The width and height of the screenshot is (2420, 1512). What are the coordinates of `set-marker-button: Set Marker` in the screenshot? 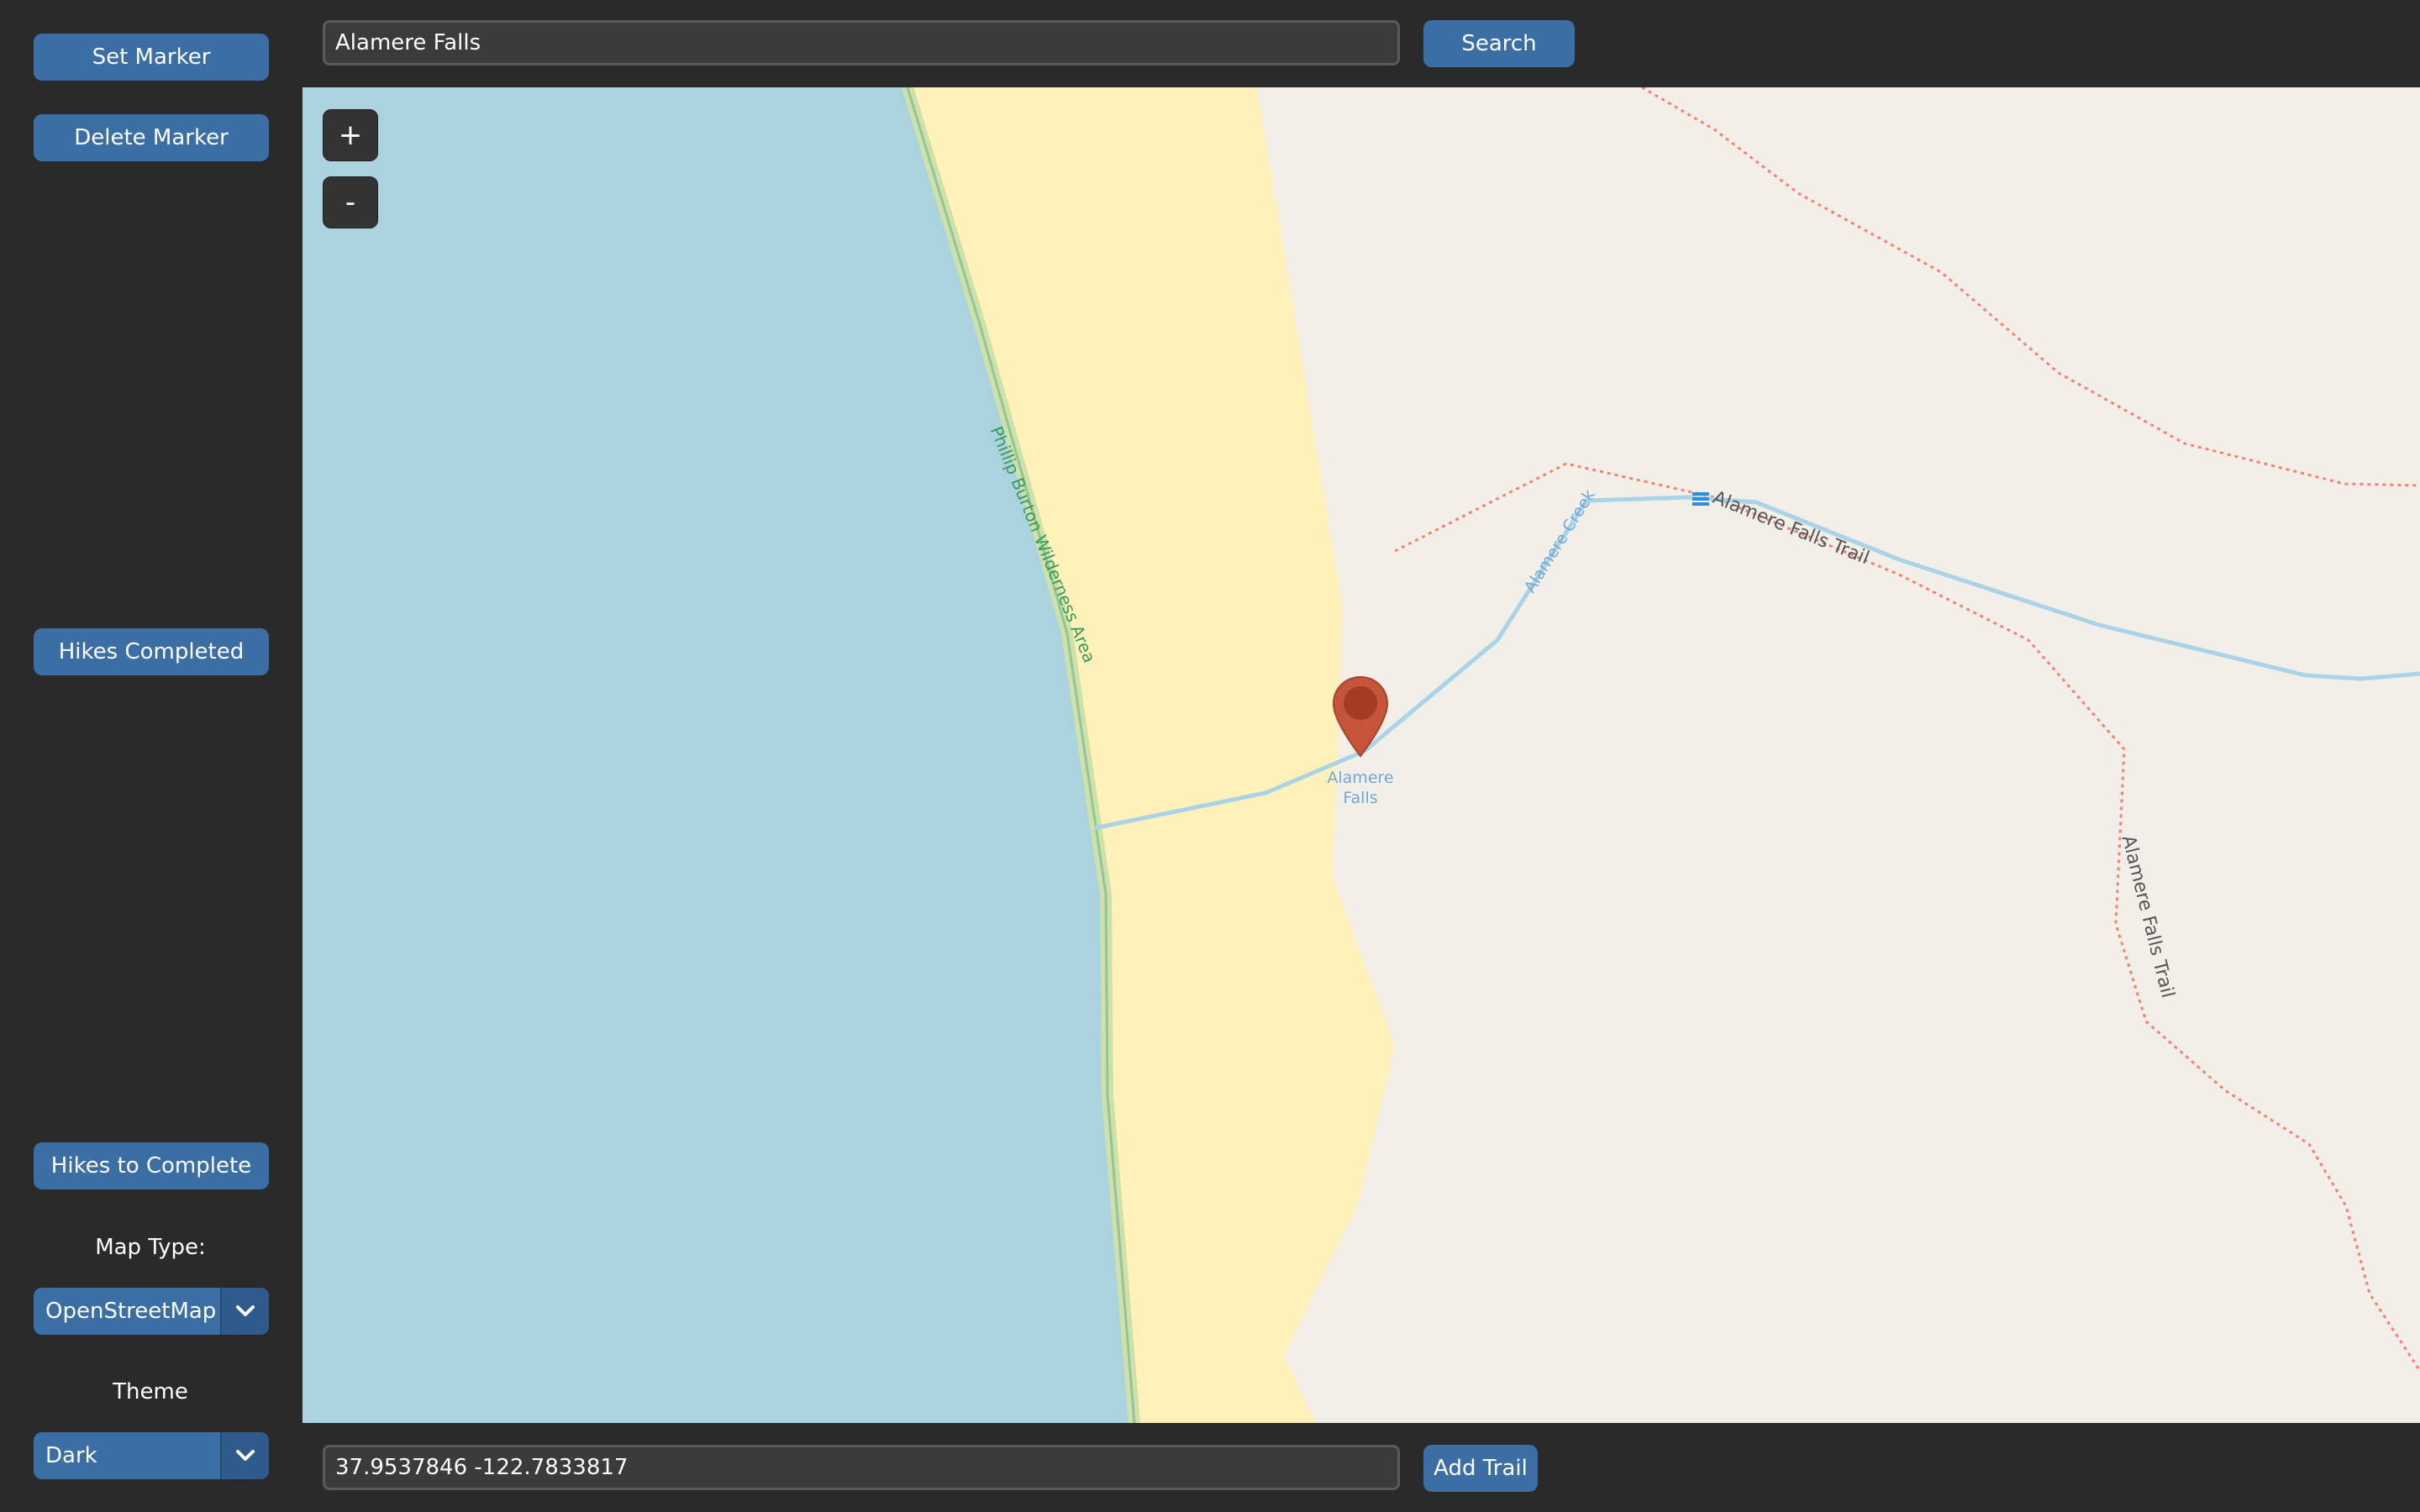 It's located at (151, 57).